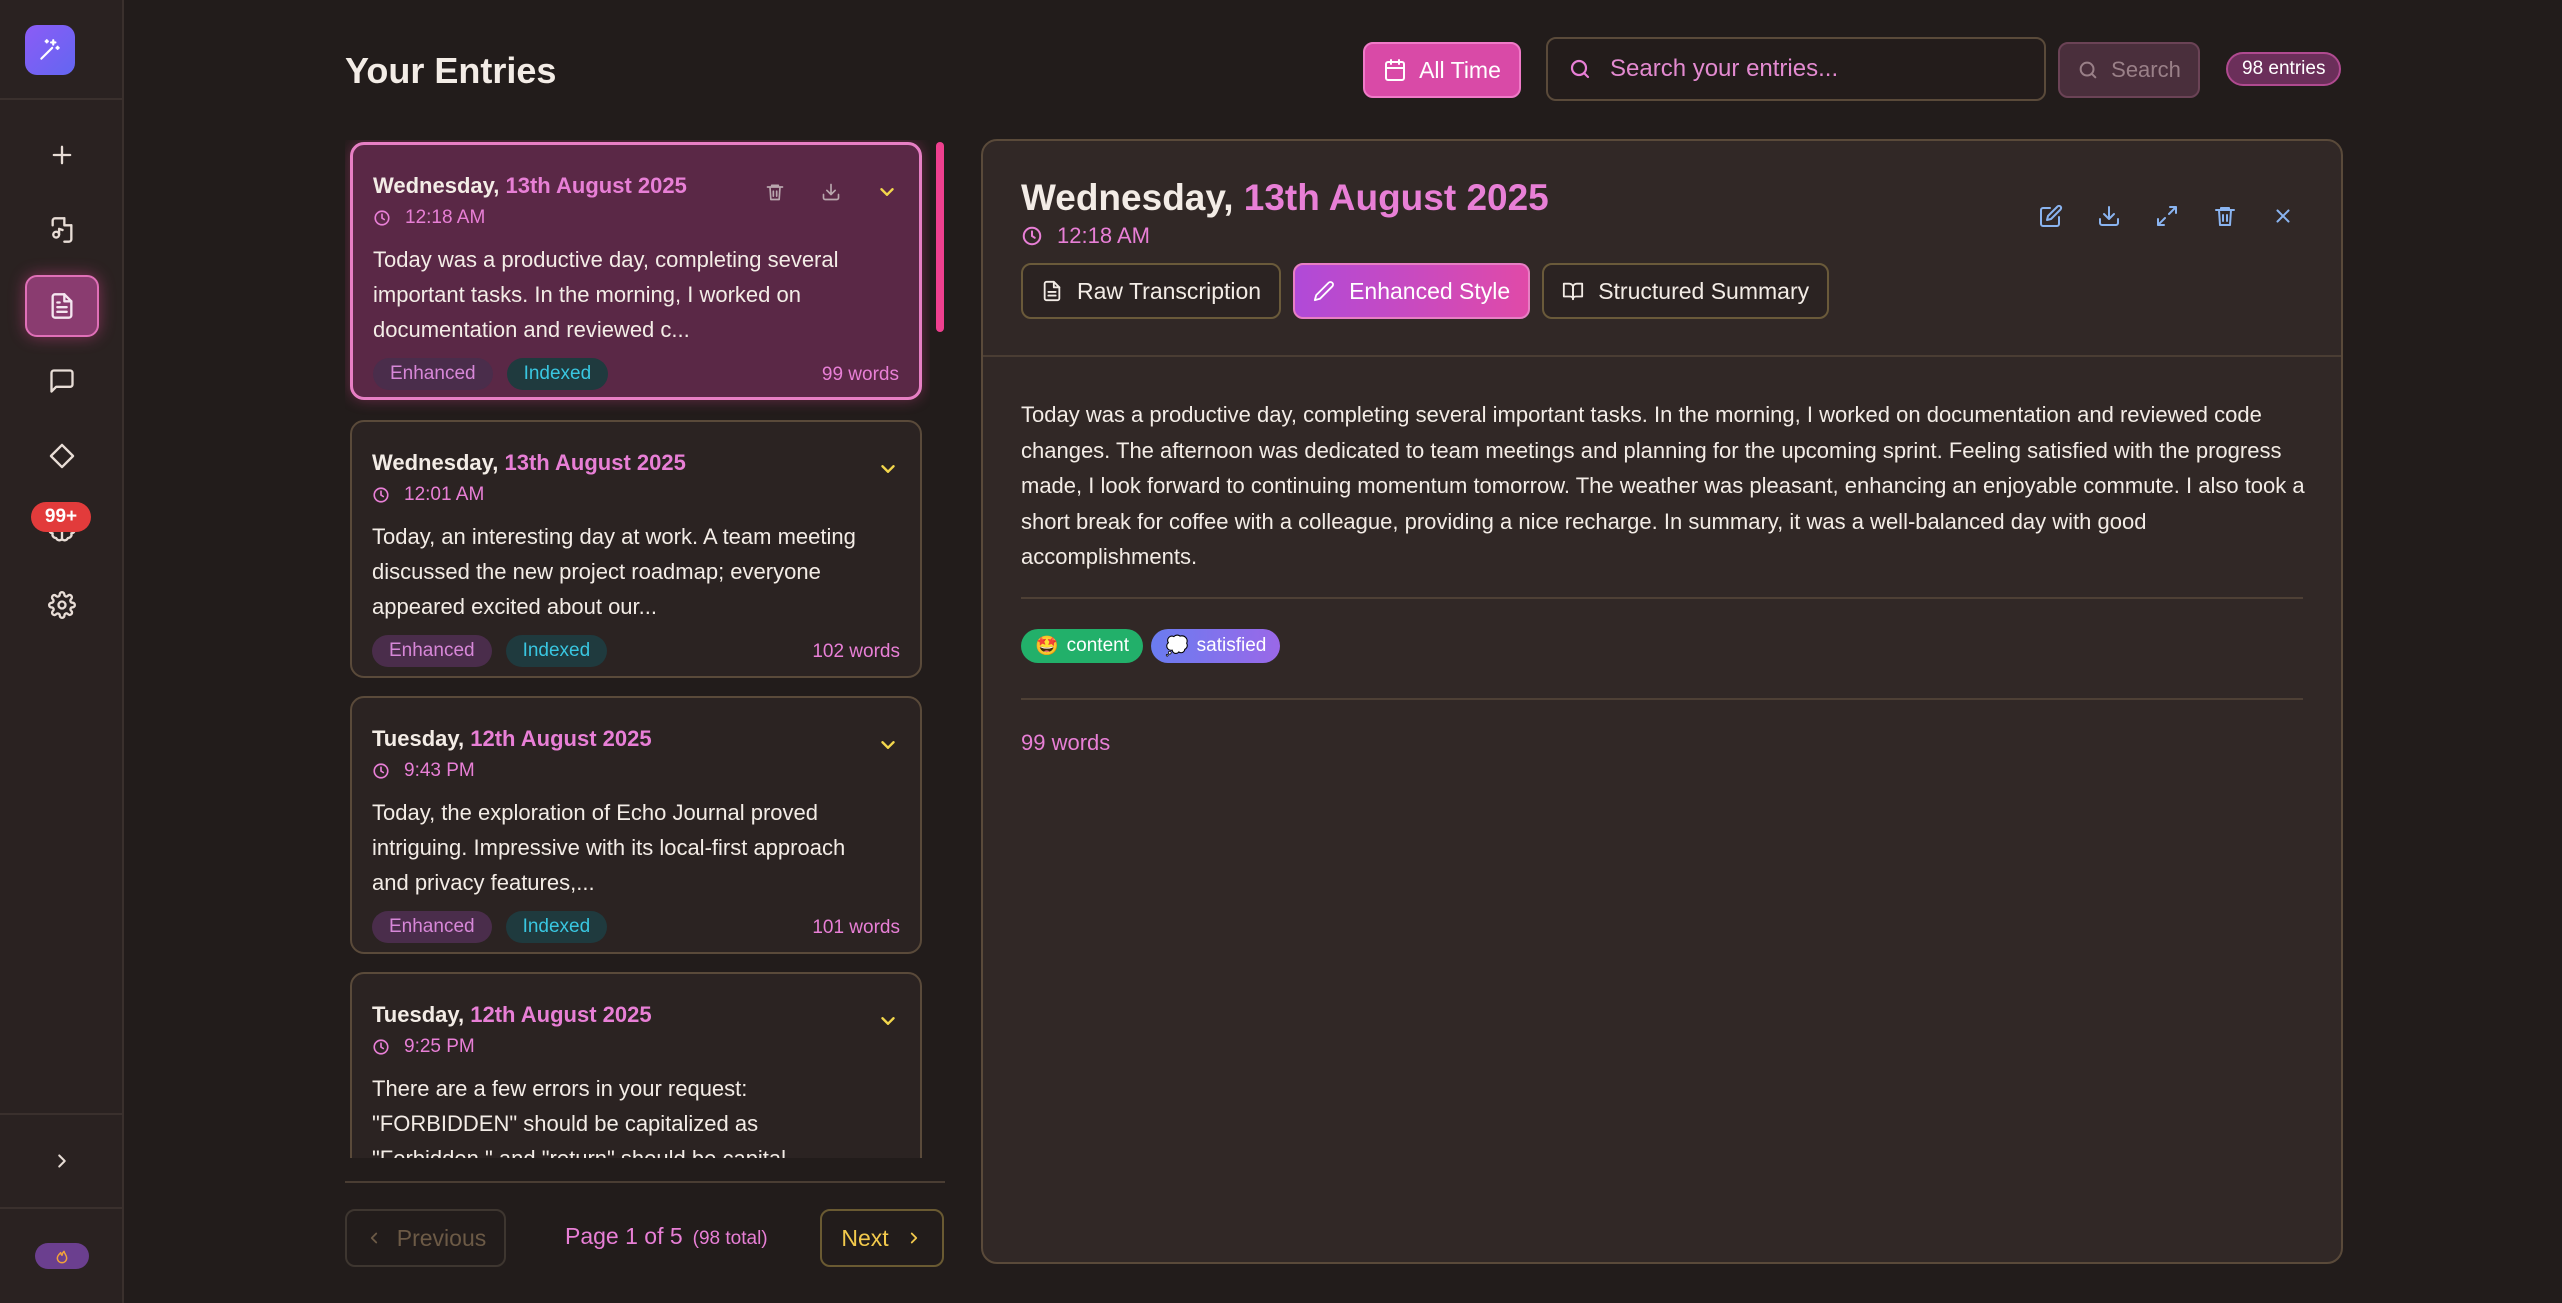  I want to click on mood-tags: 🤩 content 💭 satisfied, so click(1151, 646).